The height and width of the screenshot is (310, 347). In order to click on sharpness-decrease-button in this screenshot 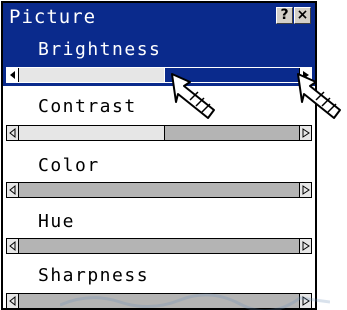, I will do `click(13, 301)`.